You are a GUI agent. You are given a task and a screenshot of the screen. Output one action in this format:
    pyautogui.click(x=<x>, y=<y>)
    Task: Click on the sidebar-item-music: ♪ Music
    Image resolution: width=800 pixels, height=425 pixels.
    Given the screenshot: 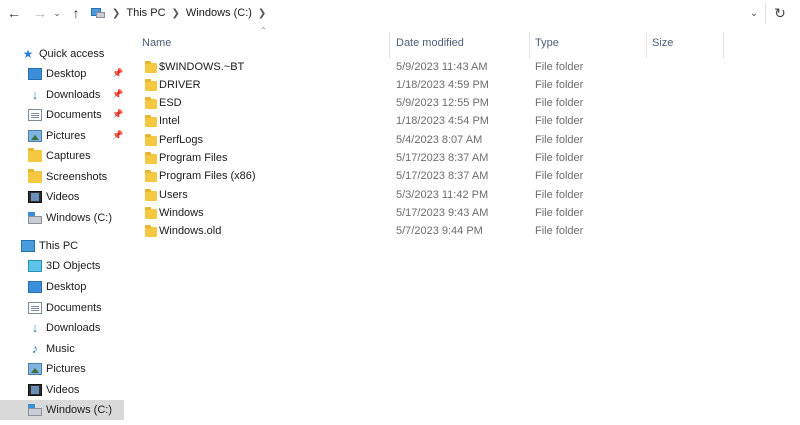 What is the action you would take?
    pyautogui.click(x=62, y=349)
    